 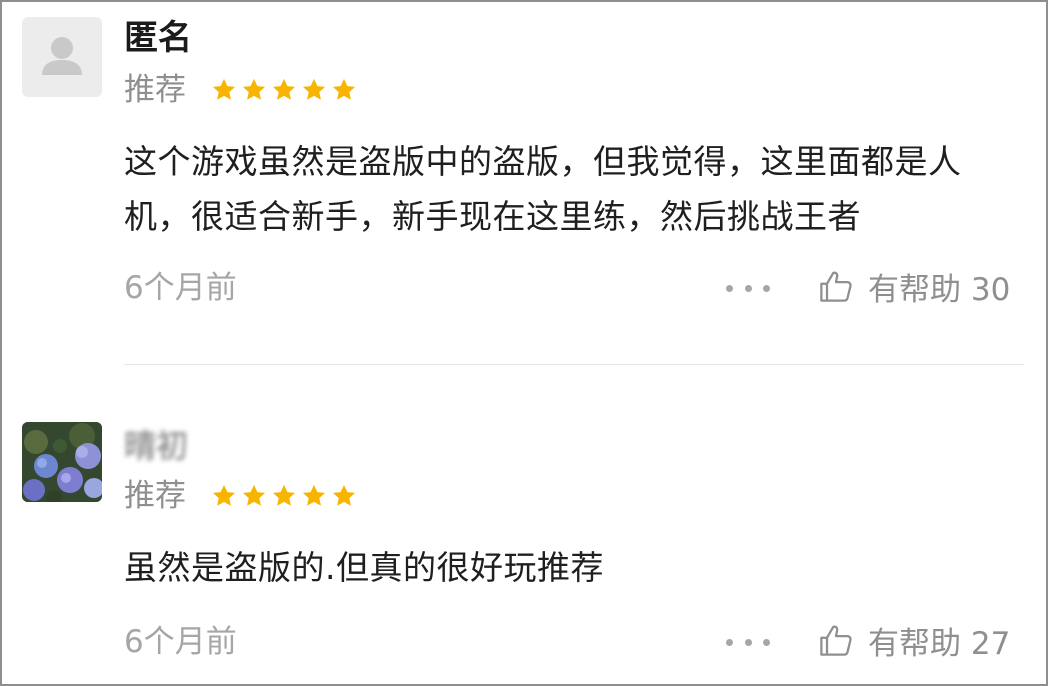 I want to click on hydrangea-photo-icon, so click(x=62, y=462).